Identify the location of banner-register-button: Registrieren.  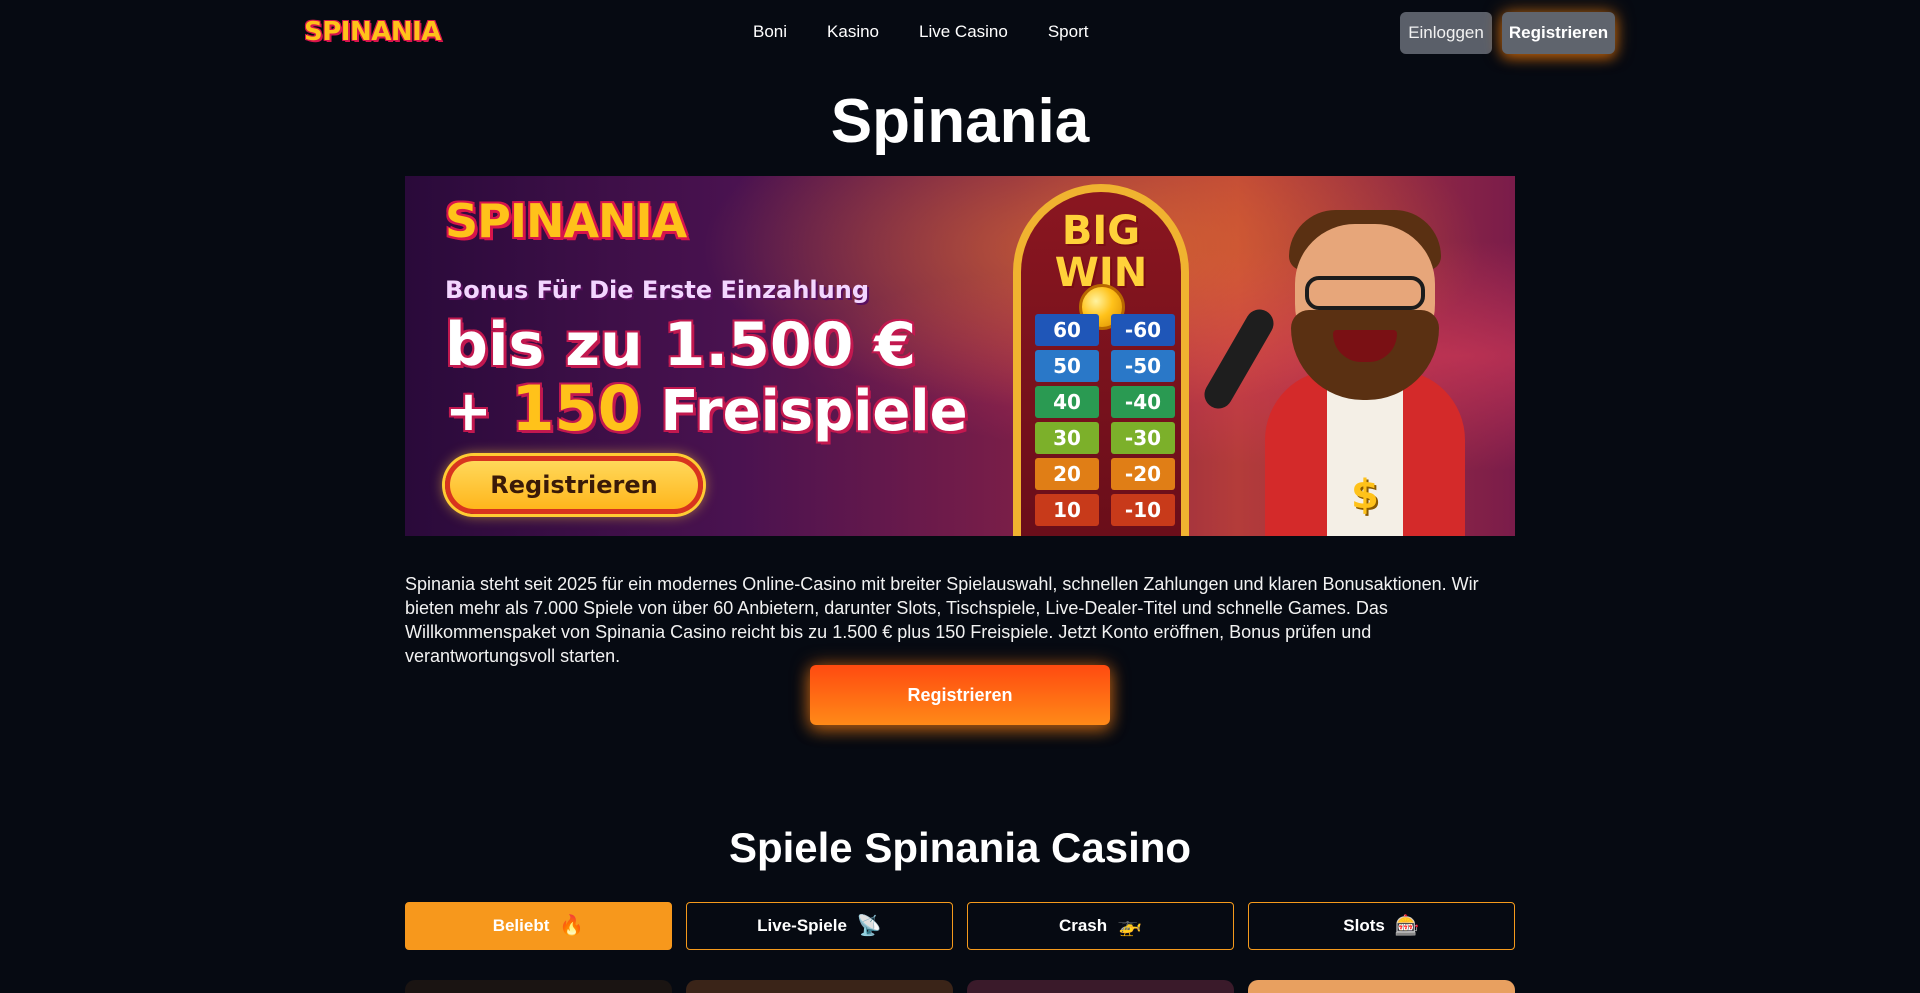
(574, 485).